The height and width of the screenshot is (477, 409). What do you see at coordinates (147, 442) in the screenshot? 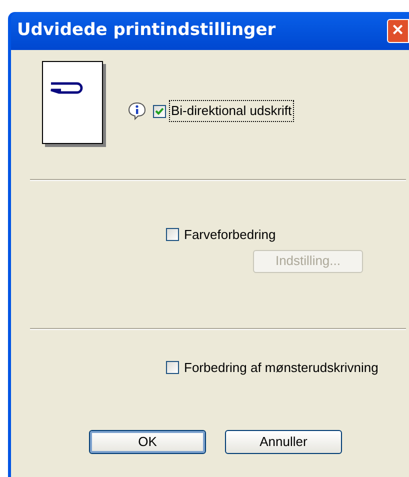
I see `dialog-button: OK` at bounding box center [147, 442].